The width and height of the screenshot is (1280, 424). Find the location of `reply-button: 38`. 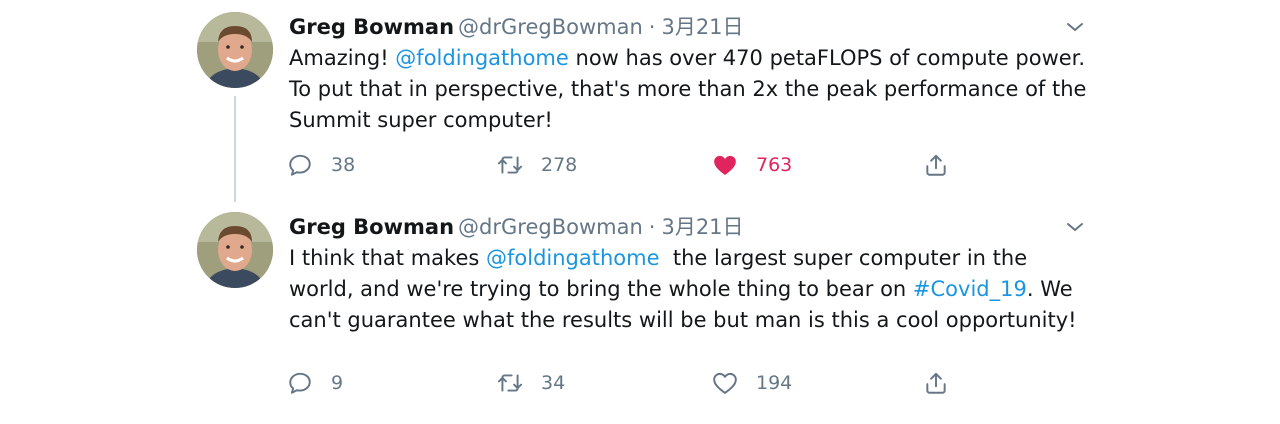

reply-button: 38 is located at coordinates (321, 165).